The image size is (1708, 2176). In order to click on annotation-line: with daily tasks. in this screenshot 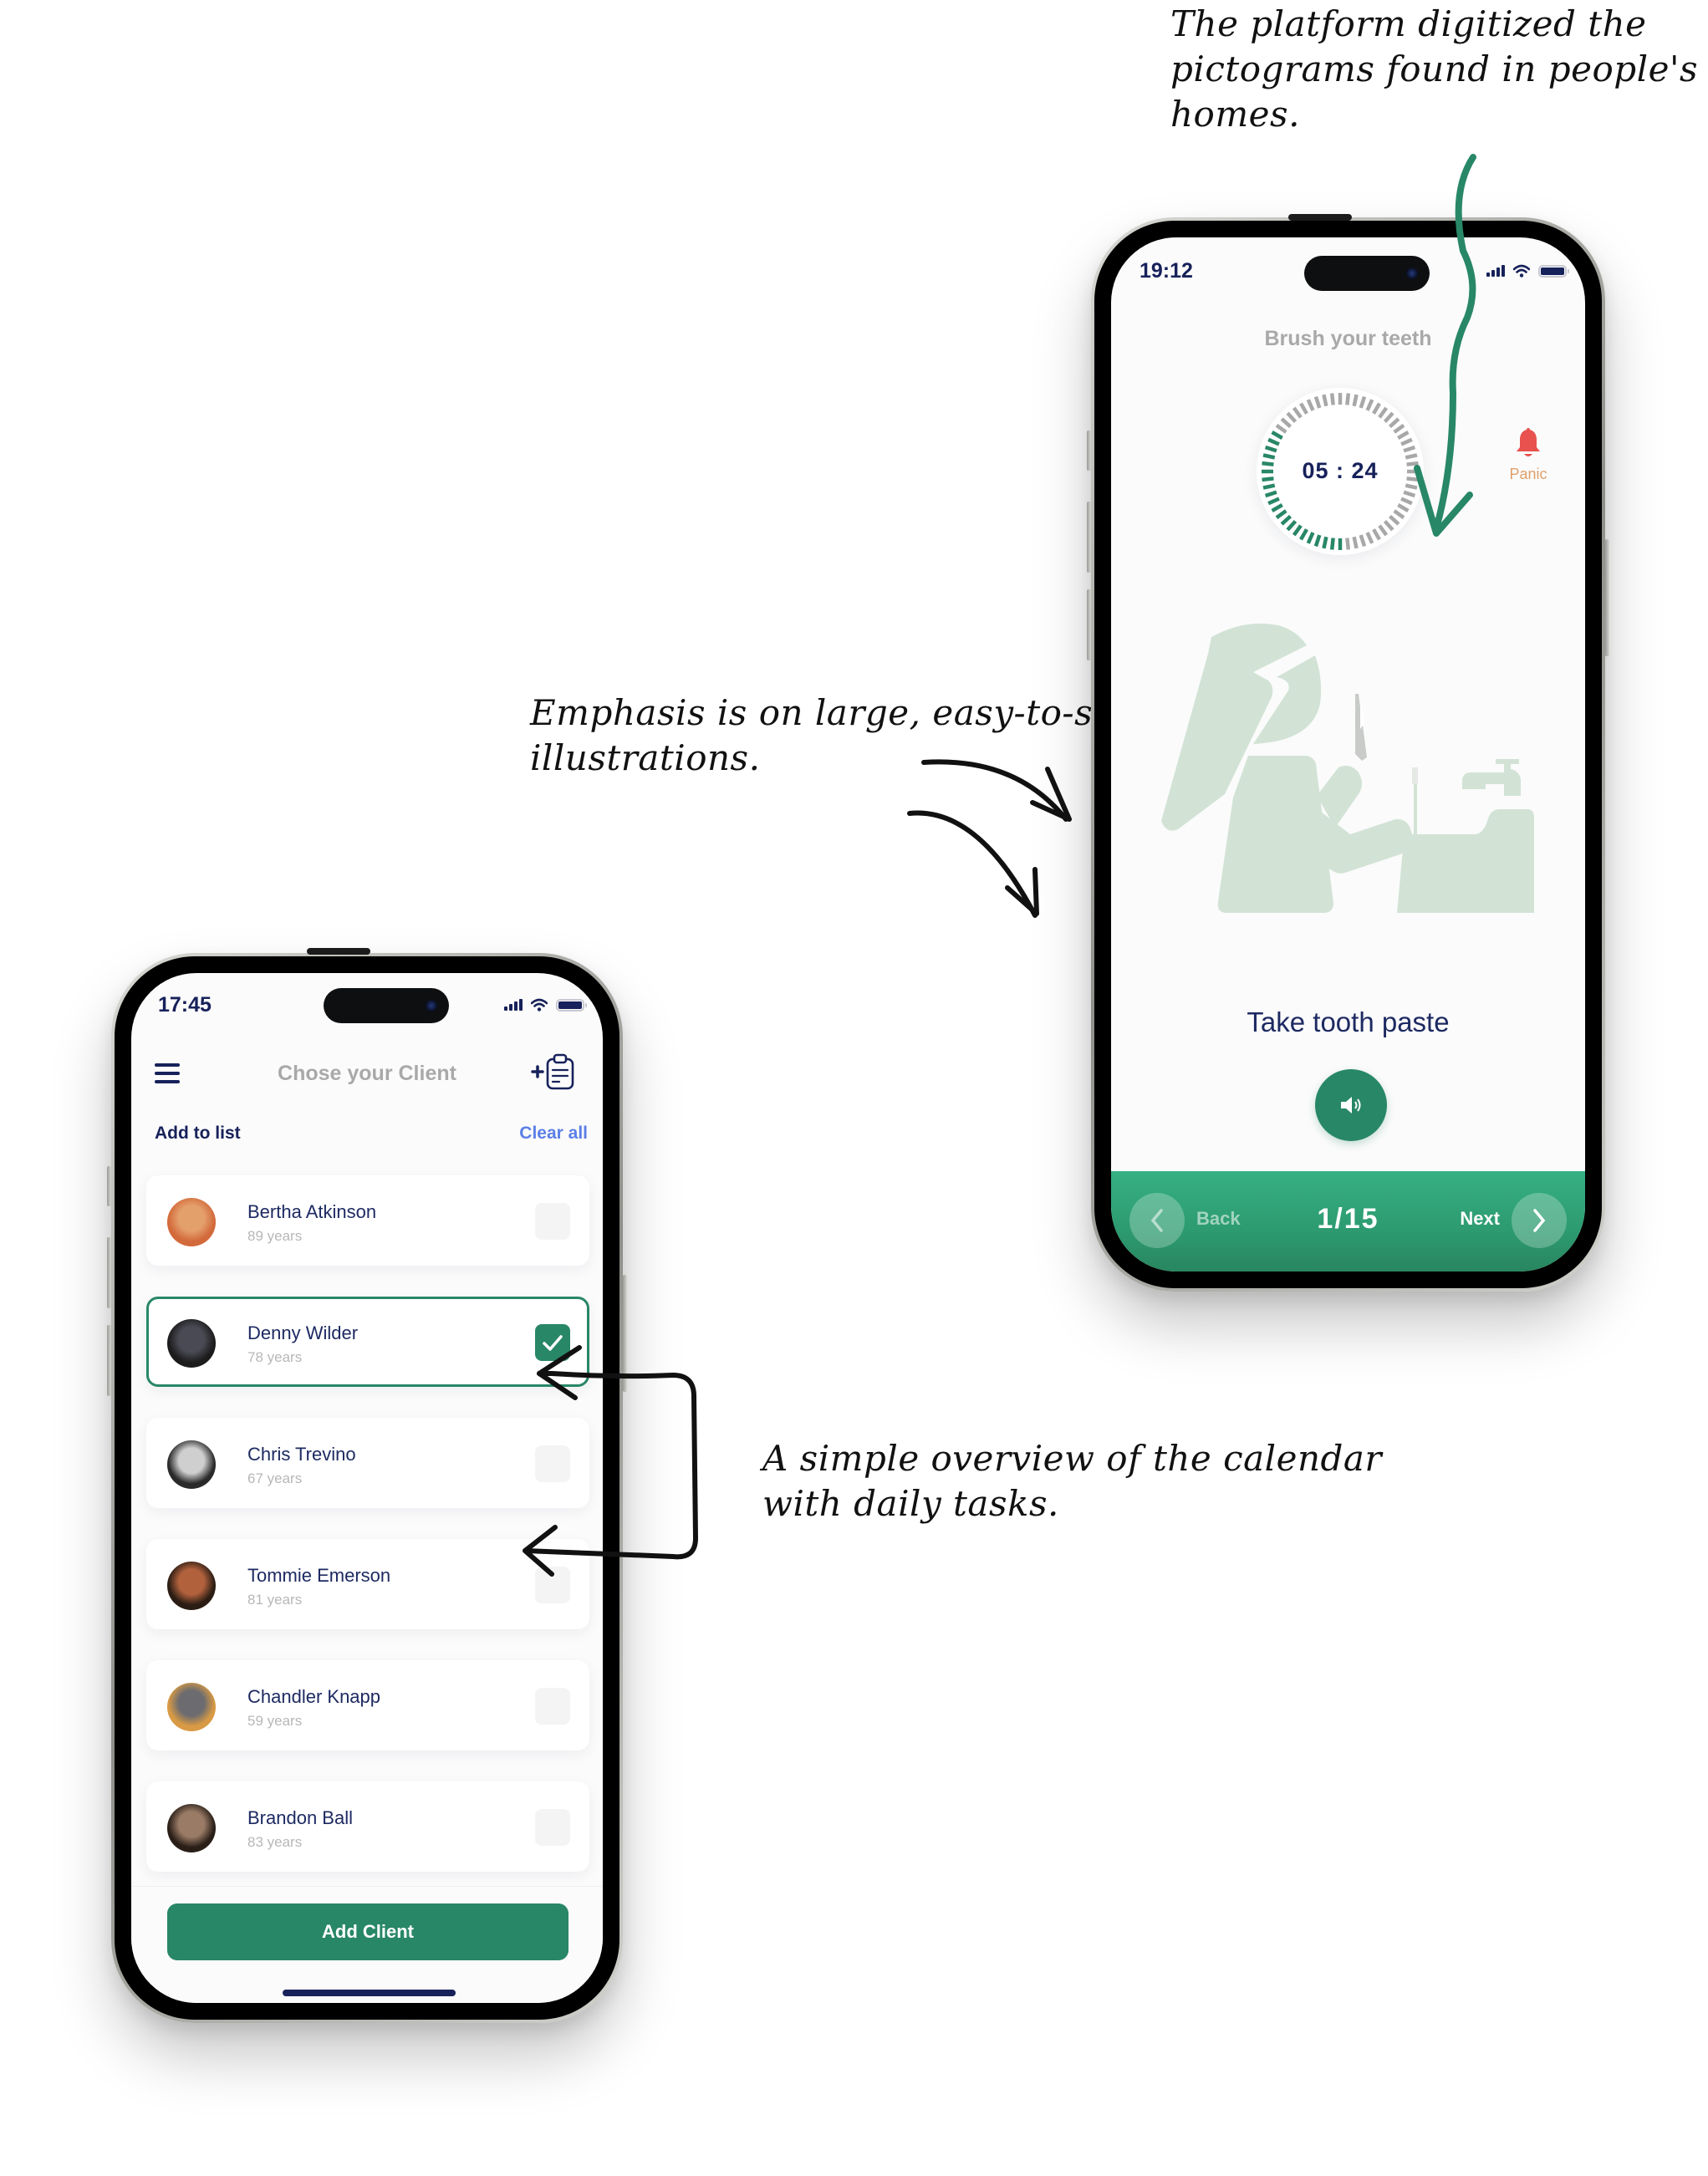, I will do `click(910, 1503)`.